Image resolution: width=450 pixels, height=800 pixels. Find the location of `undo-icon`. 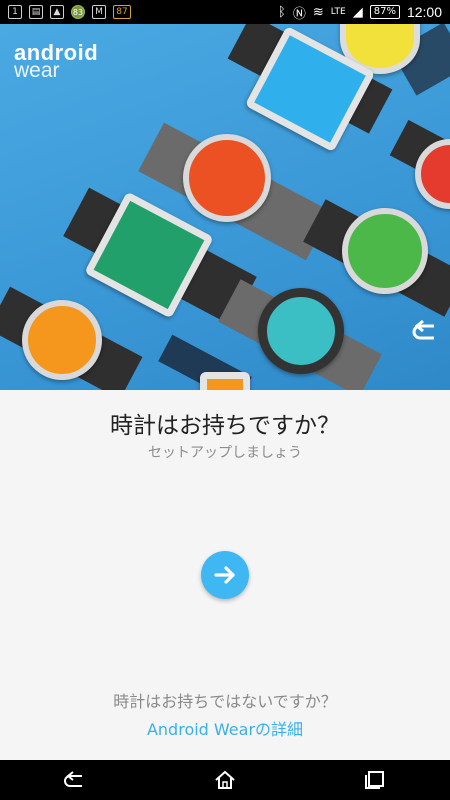

undo-icon is located at coordinates (425, 331).